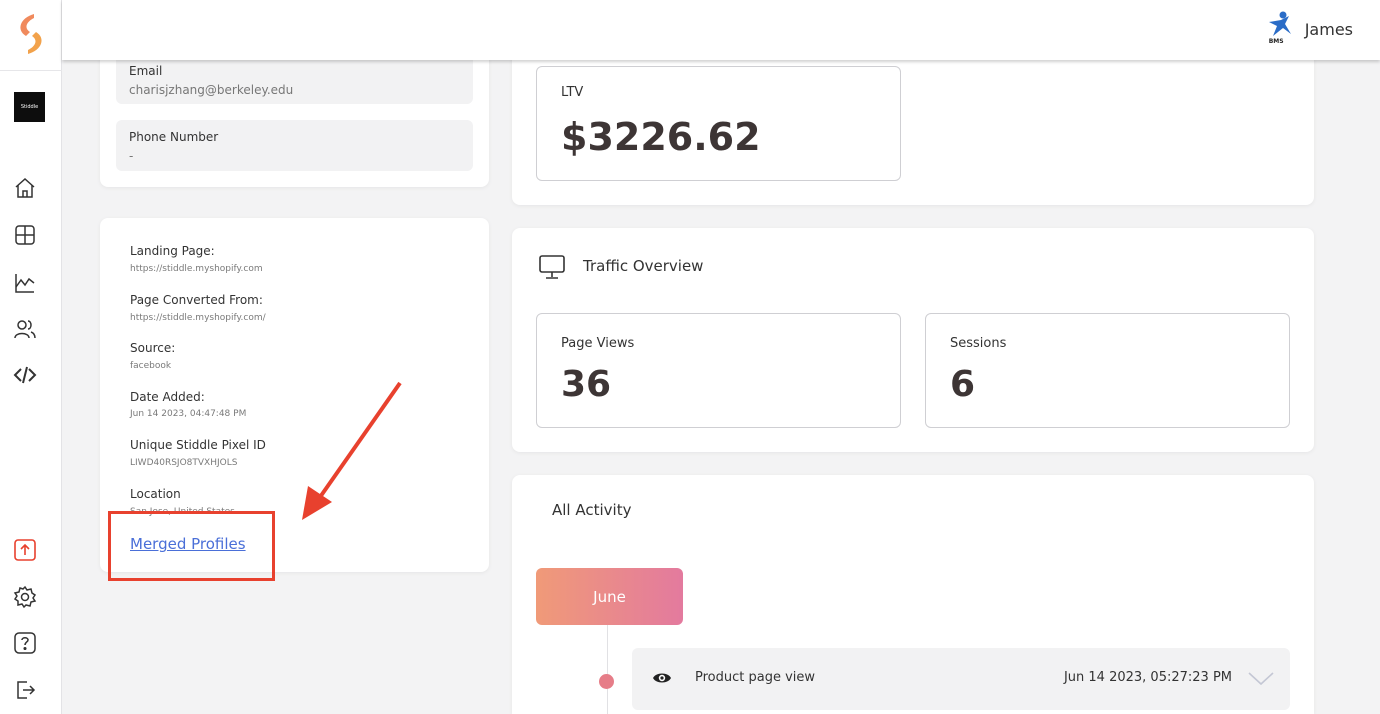  What do you see at coordinates (963, 384) in the screenshot?
I see `sessions-value: 6` at bounding box center [963, 384].